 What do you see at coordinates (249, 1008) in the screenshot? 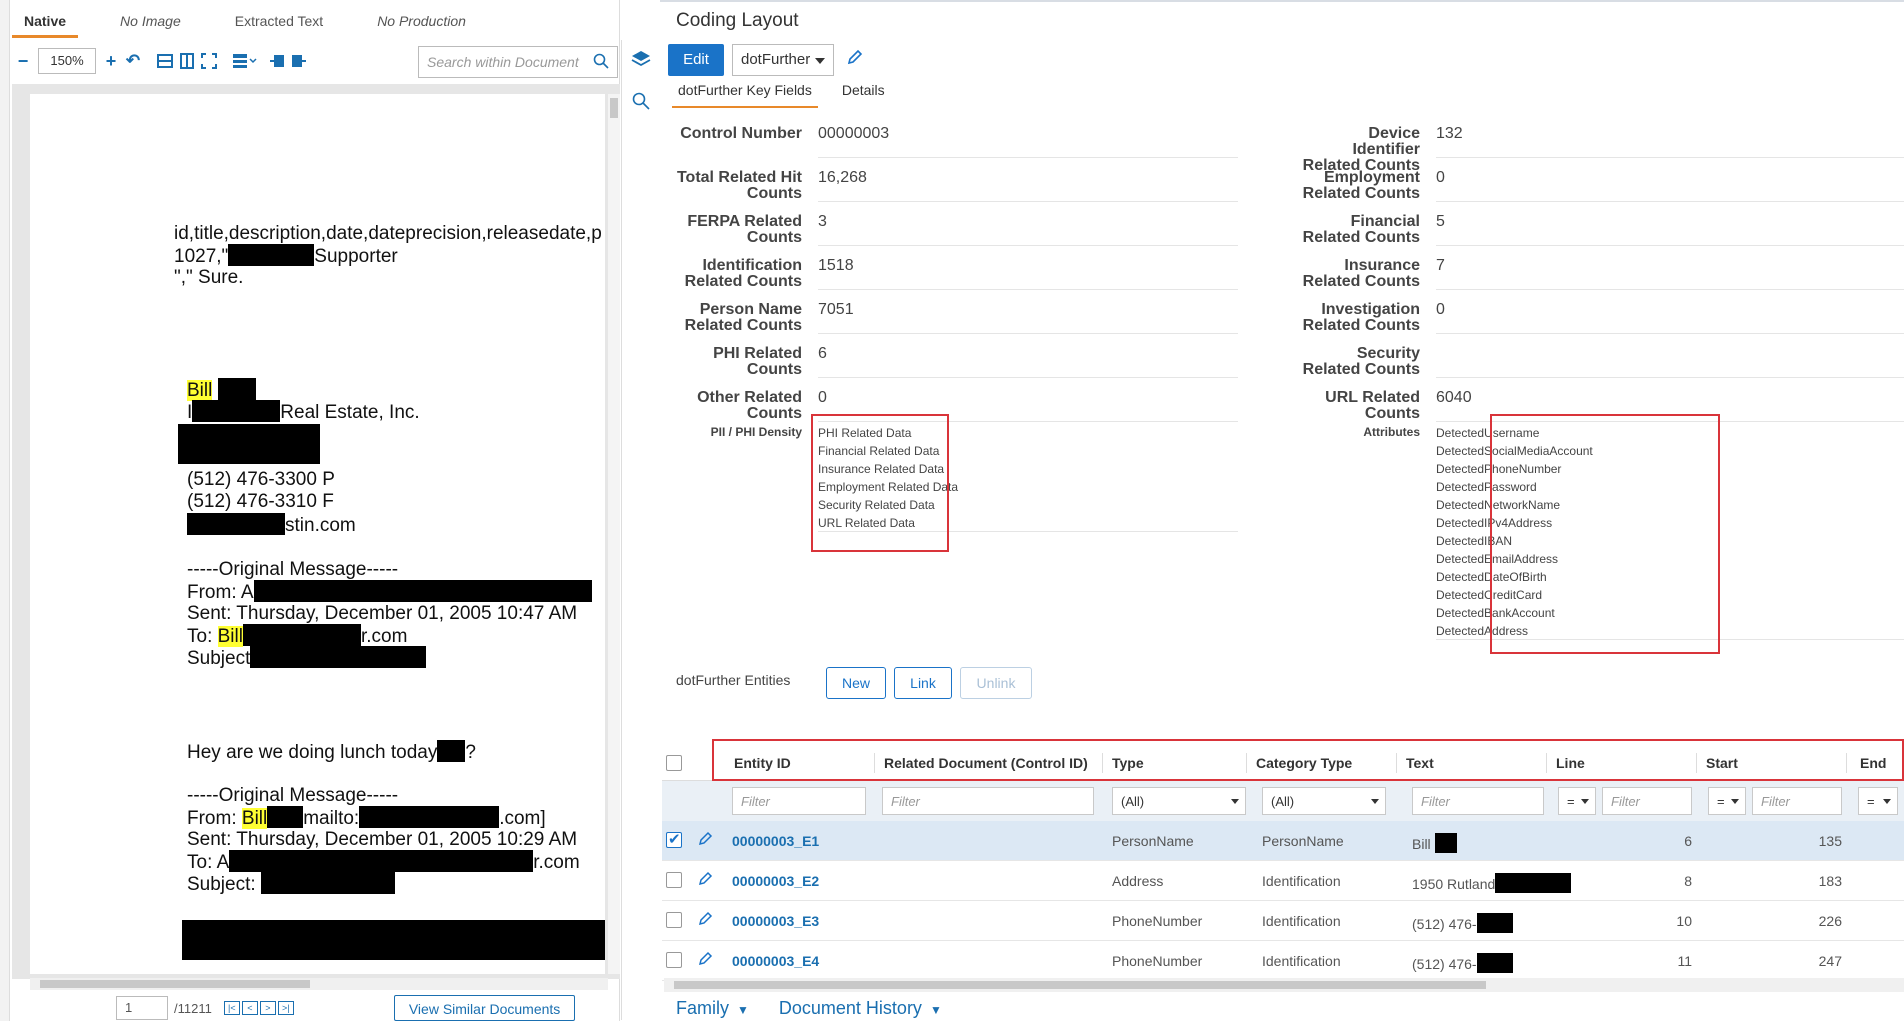
I see `prev-page-icon: <` at bounding box center [249, 1008].